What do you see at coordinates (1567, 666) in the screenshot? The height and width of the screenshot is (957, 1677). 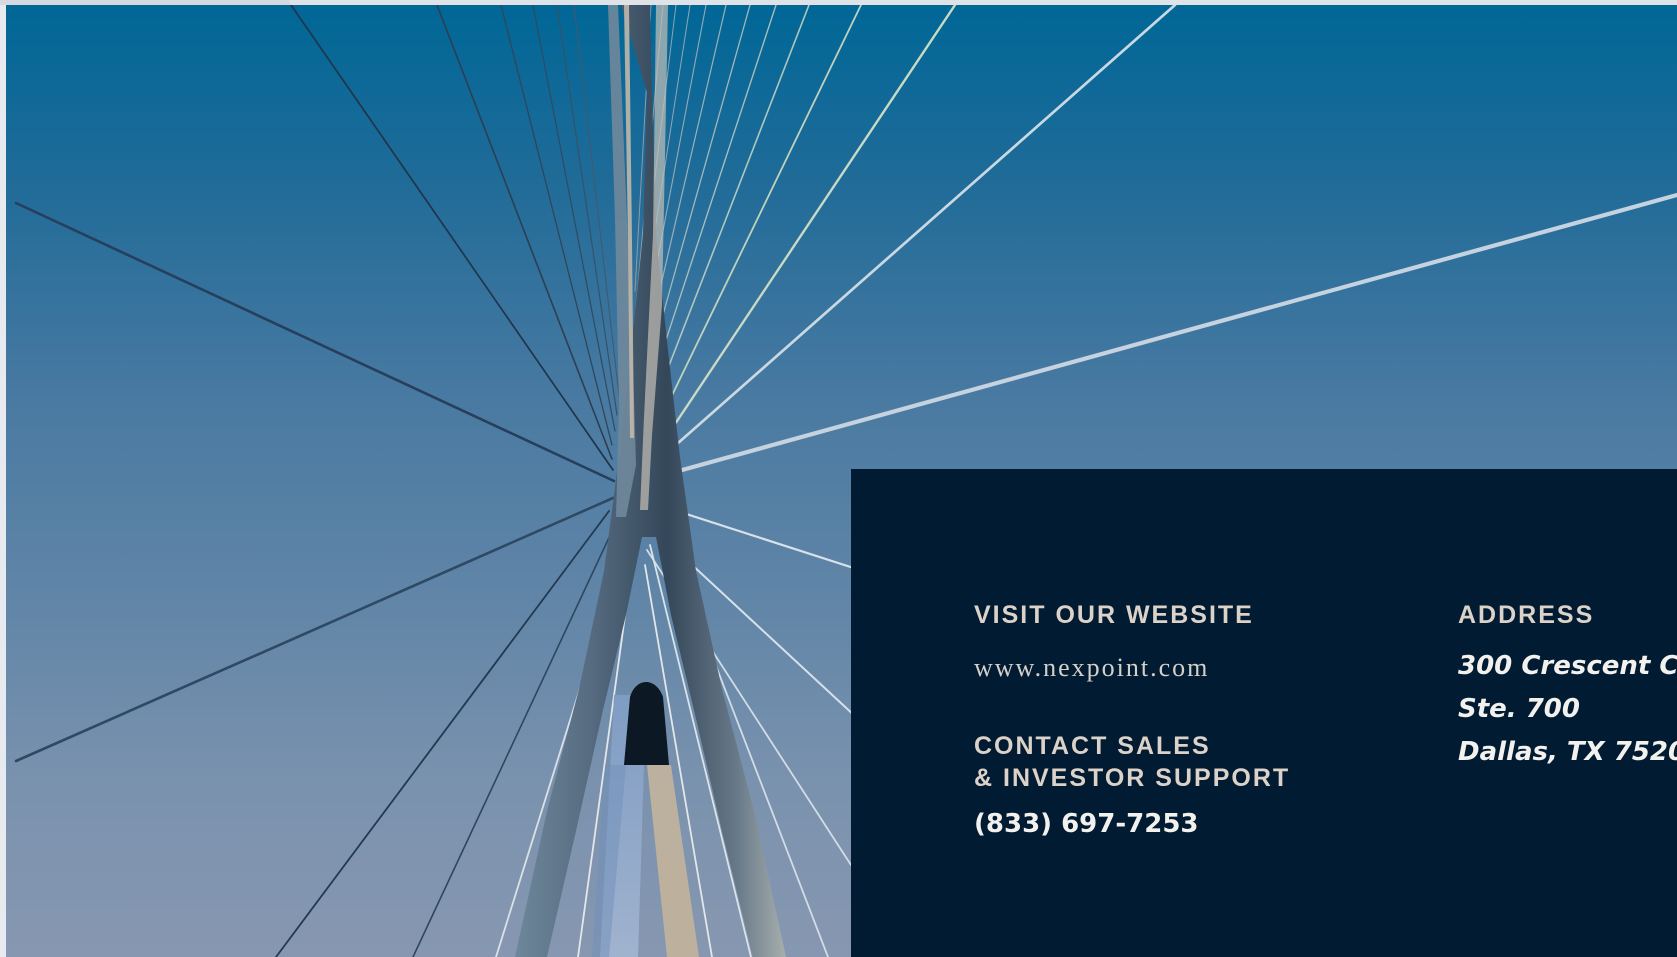 I see `address-street: 300 Crescent CT` at bounding box center [1567, 666].